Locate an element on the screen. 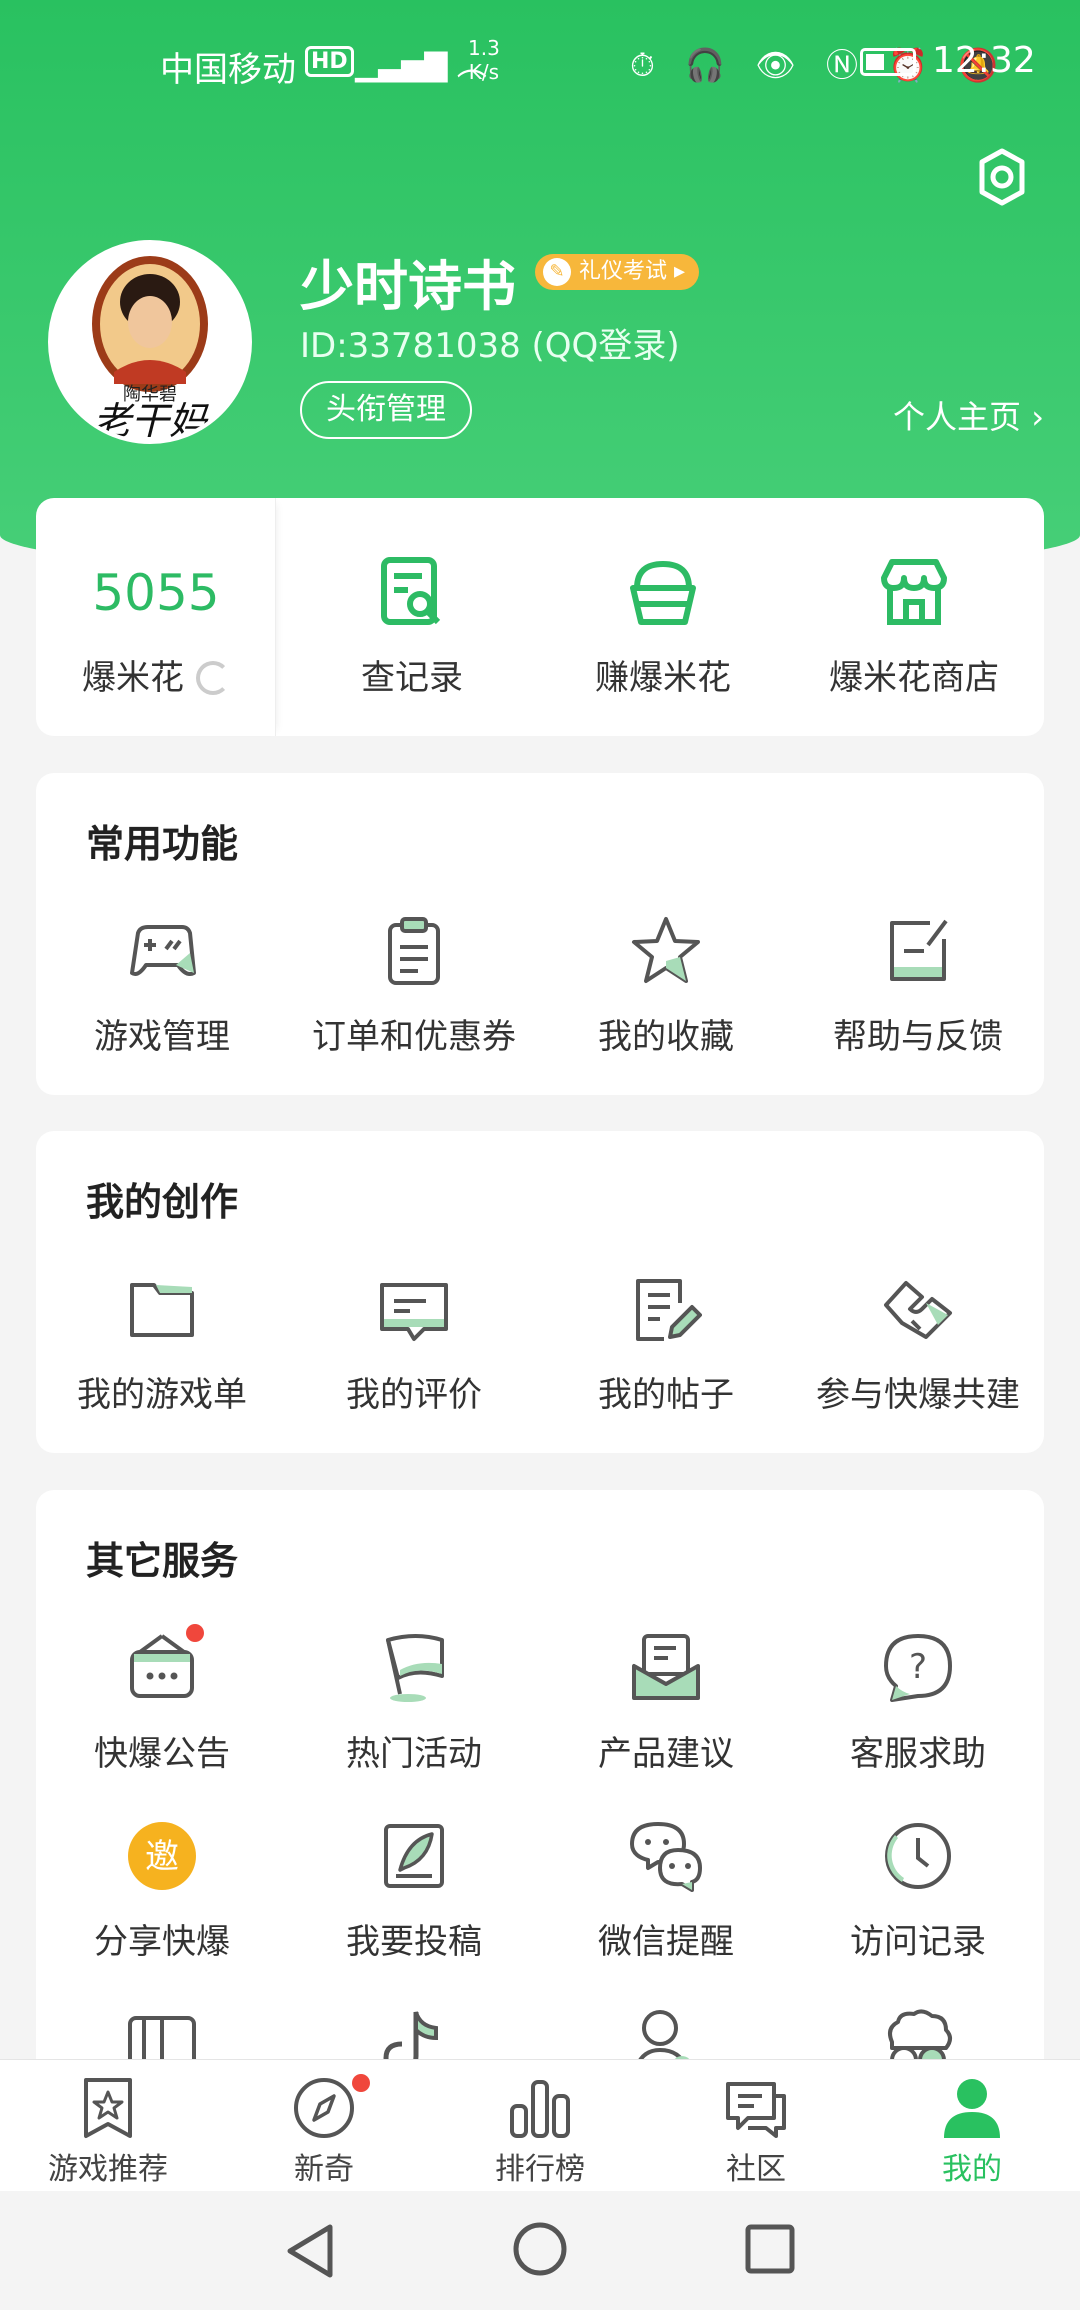  folder-icon is located at coordinates (162, 1310).